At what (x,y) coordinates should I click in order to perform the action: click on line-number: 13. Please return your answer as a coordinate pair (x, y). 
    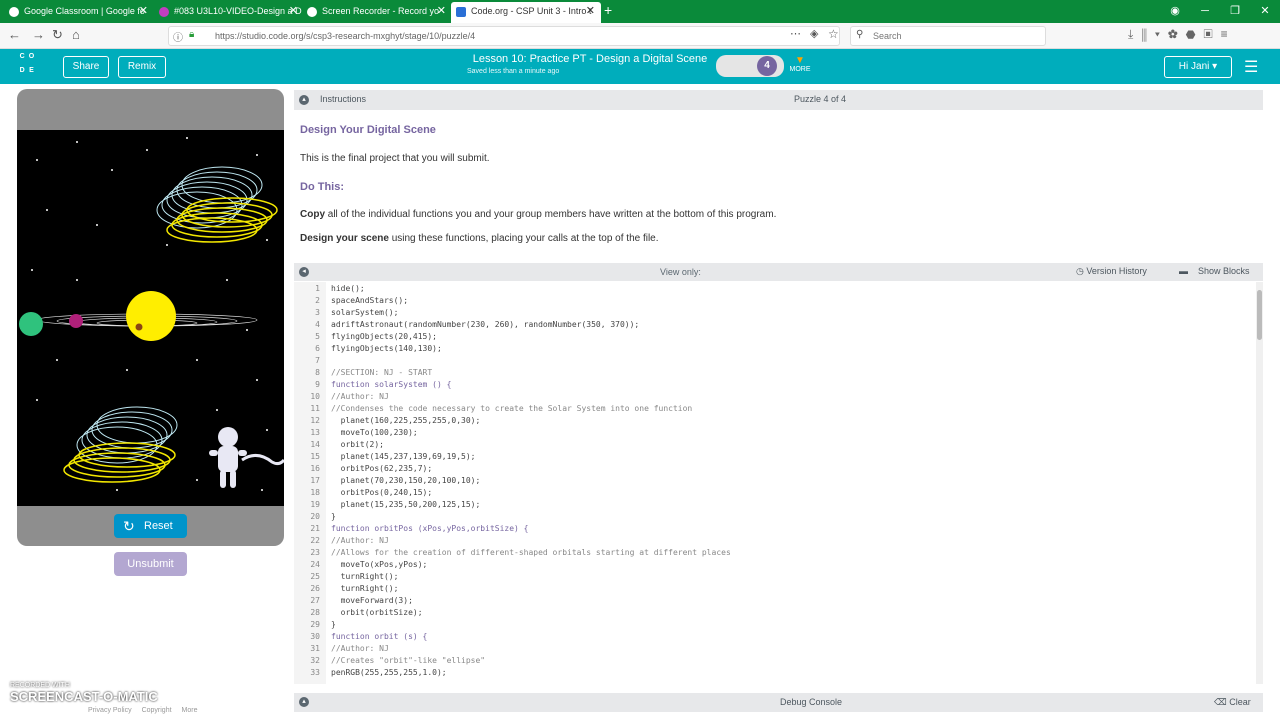
    Looking at the image, I should click on (315, 432).